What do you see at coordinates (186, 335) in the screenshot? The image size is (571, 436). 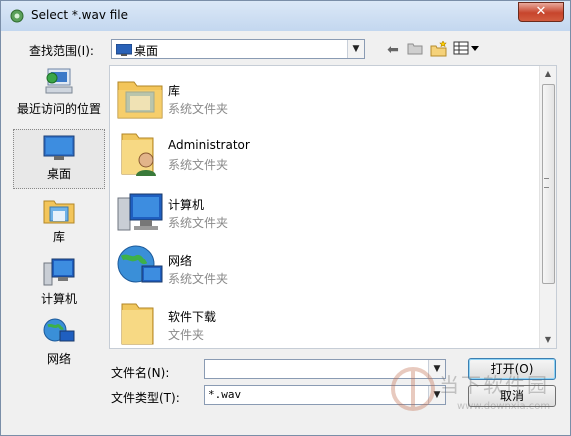 I see `file-type: 文件夹` at bounding box center [186, 335].